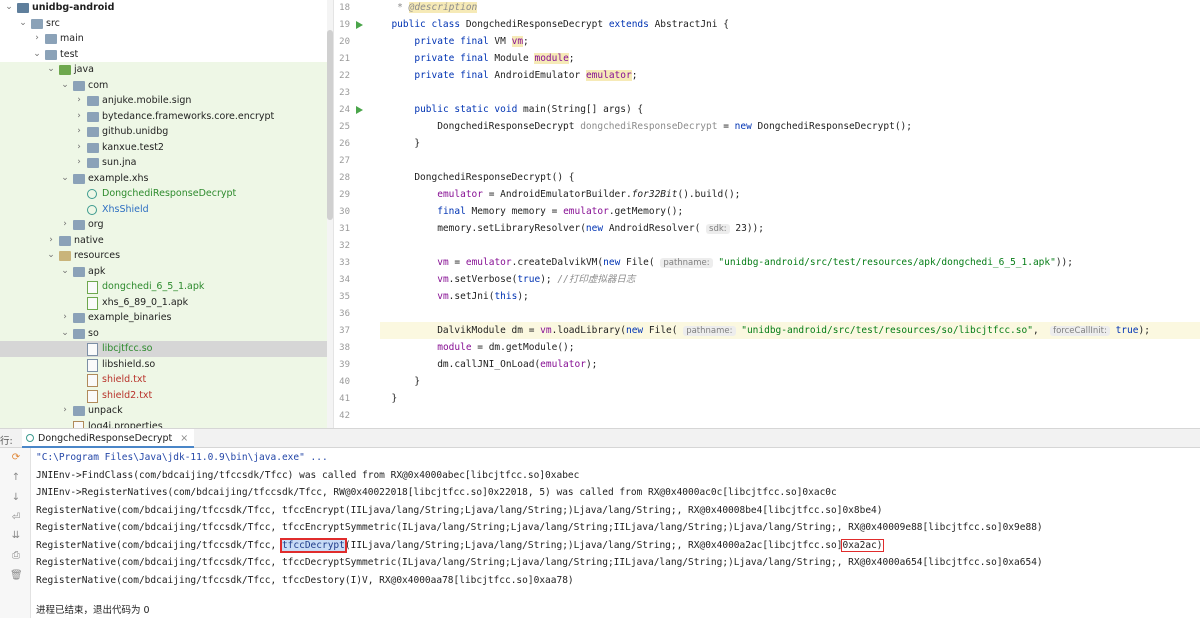 This screenshot has width=1200, height=620. Describe the element at coordinates (631, 24) in the screenshot. I see `code-token: extends` at that location.